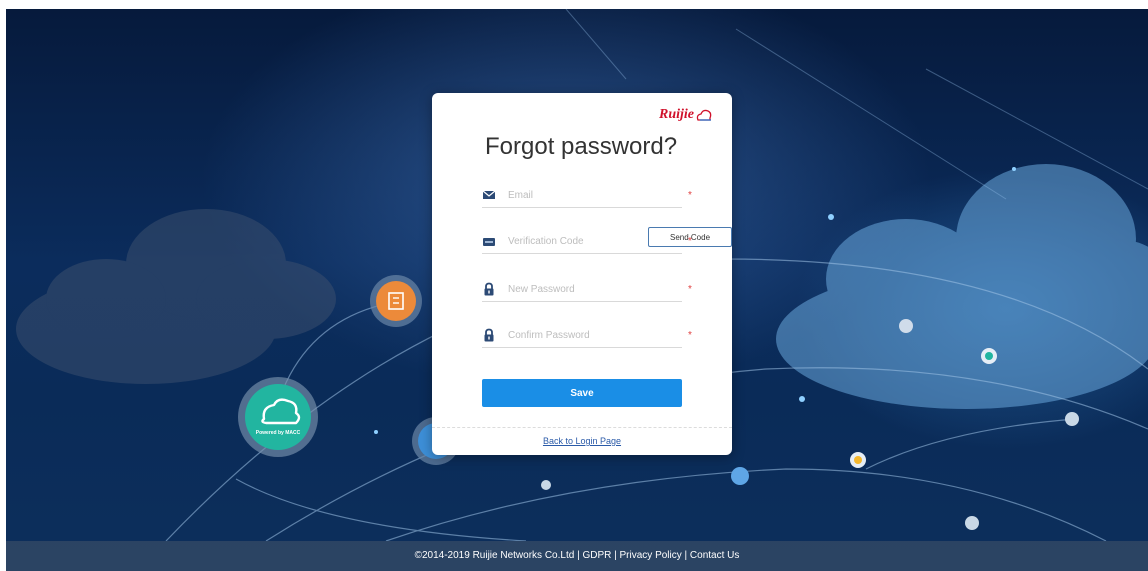 The image size is (1148, 571). Describe the element at coordinates (596, 555) in the screenshot. I see `footer-gdpr-link: GDPR` at that location.